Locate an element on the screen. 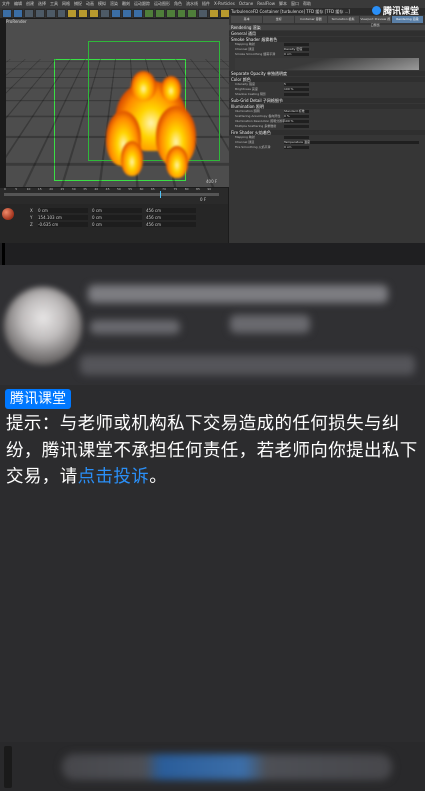 The image size is (425, 791). coord-field: 154.103 cm is located at coordinates (63, 217).